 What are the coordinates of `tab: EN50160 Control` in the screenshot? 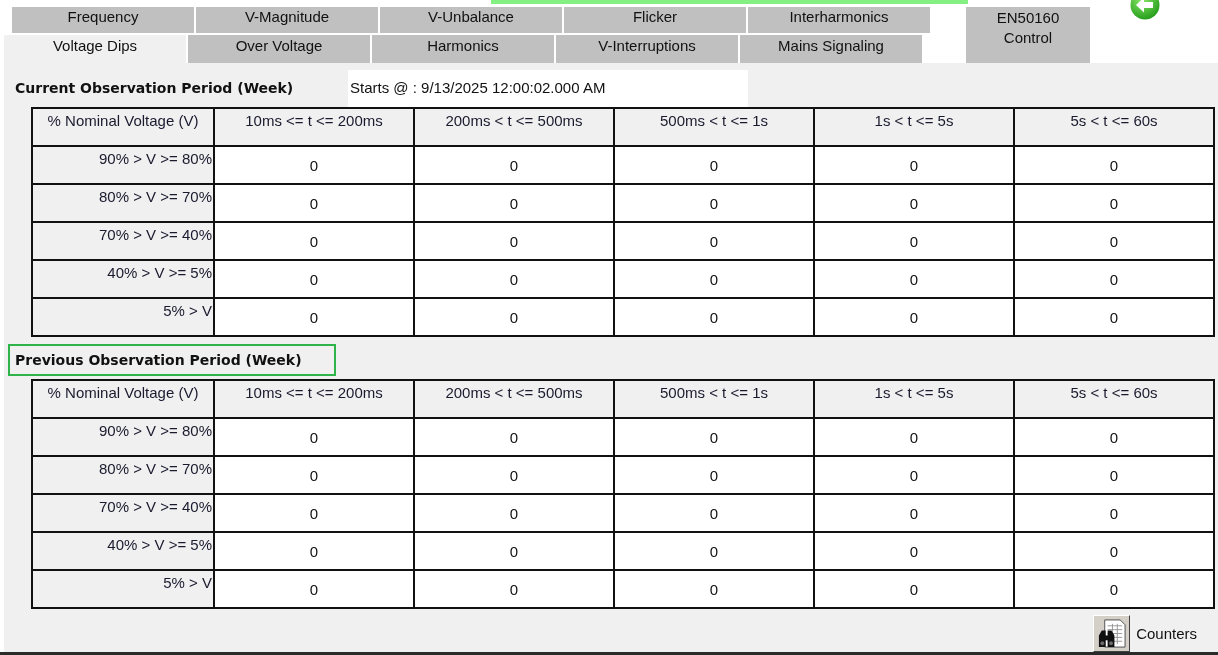 It's located at (1028, 35).